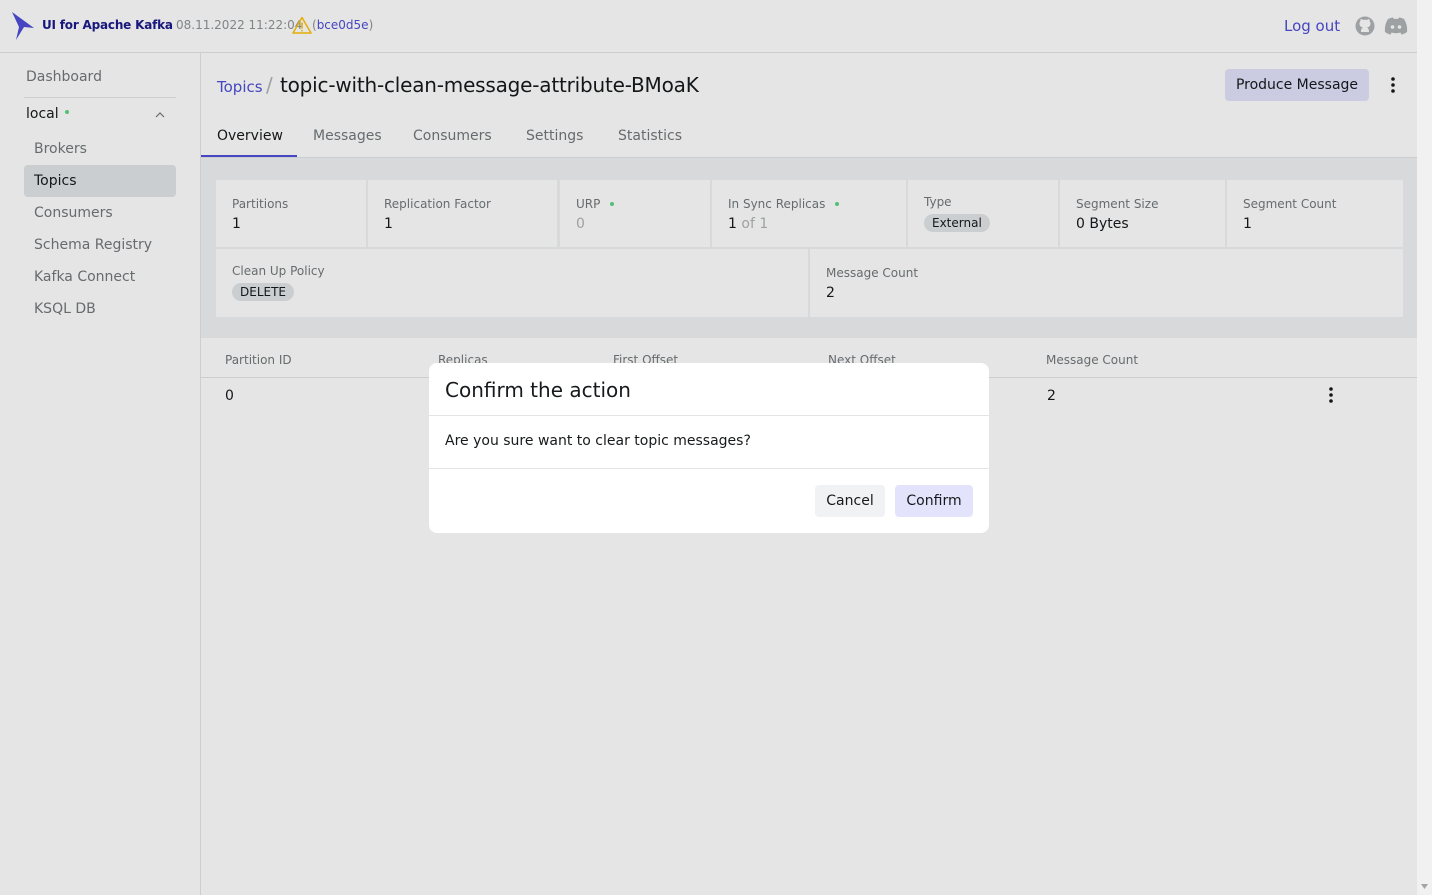 The width and height of the screenshot is (1432, 895). Describe the element at coordinates (850, 501) in the screenshot. I see `cancel-button: Cancel` at that location.